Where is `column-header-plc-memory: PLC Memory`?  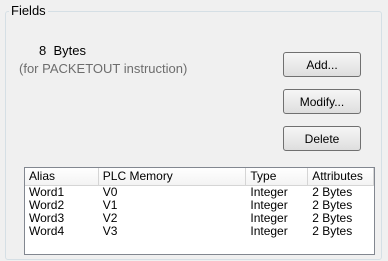
column-header-plc-memory: PLC Memory is located at coordinates (172, 176).